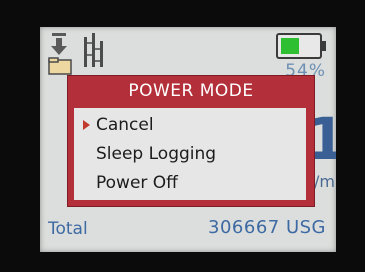 This screenshot has height=272, width=365. What do you see at coordinates (324, 181) in the screenshot?
I see `flow-rate-unit: /m` at bounding box center [324, 181].